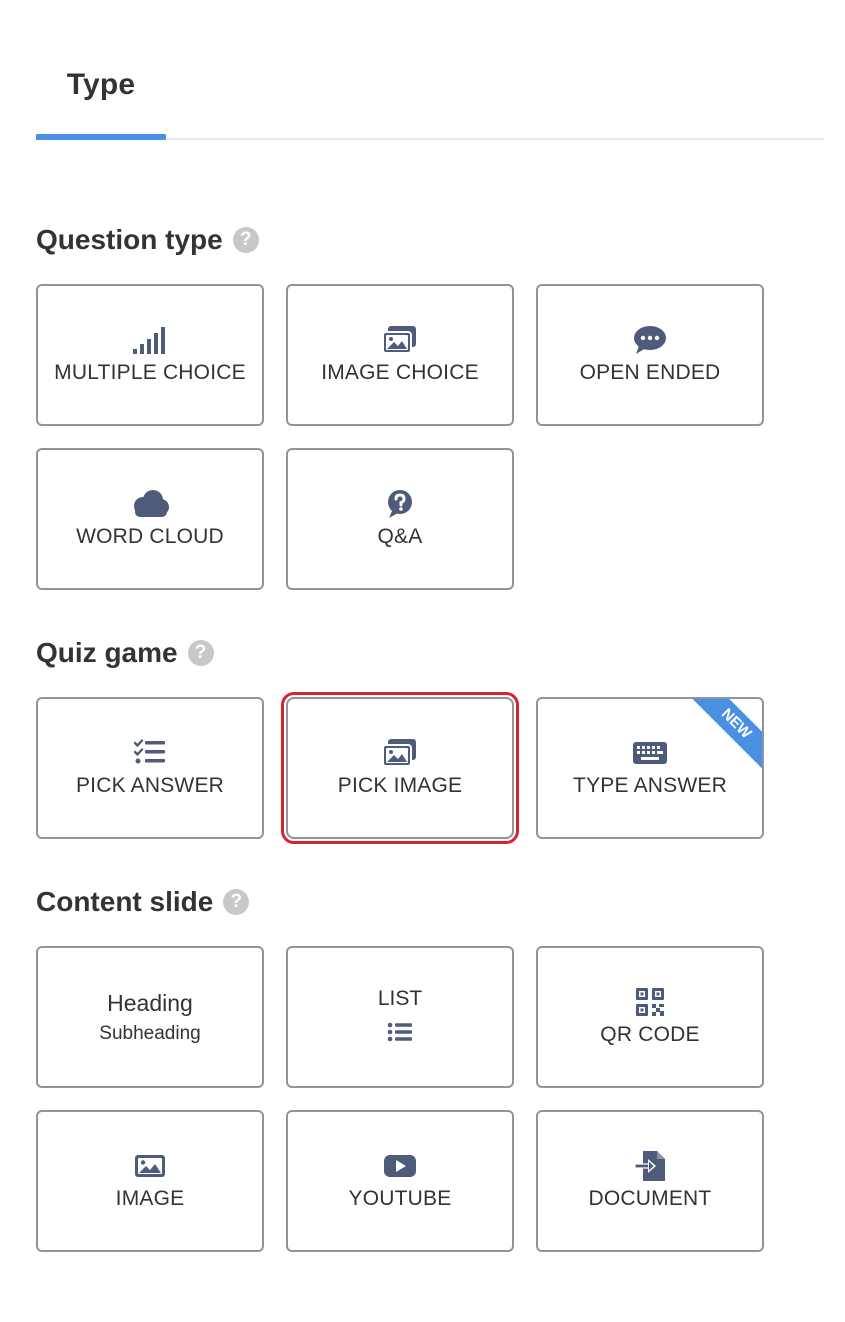 This screenshot has width=845, height=1322. I want to click on card-heading: Heading Subheading, so click(150, 1017).